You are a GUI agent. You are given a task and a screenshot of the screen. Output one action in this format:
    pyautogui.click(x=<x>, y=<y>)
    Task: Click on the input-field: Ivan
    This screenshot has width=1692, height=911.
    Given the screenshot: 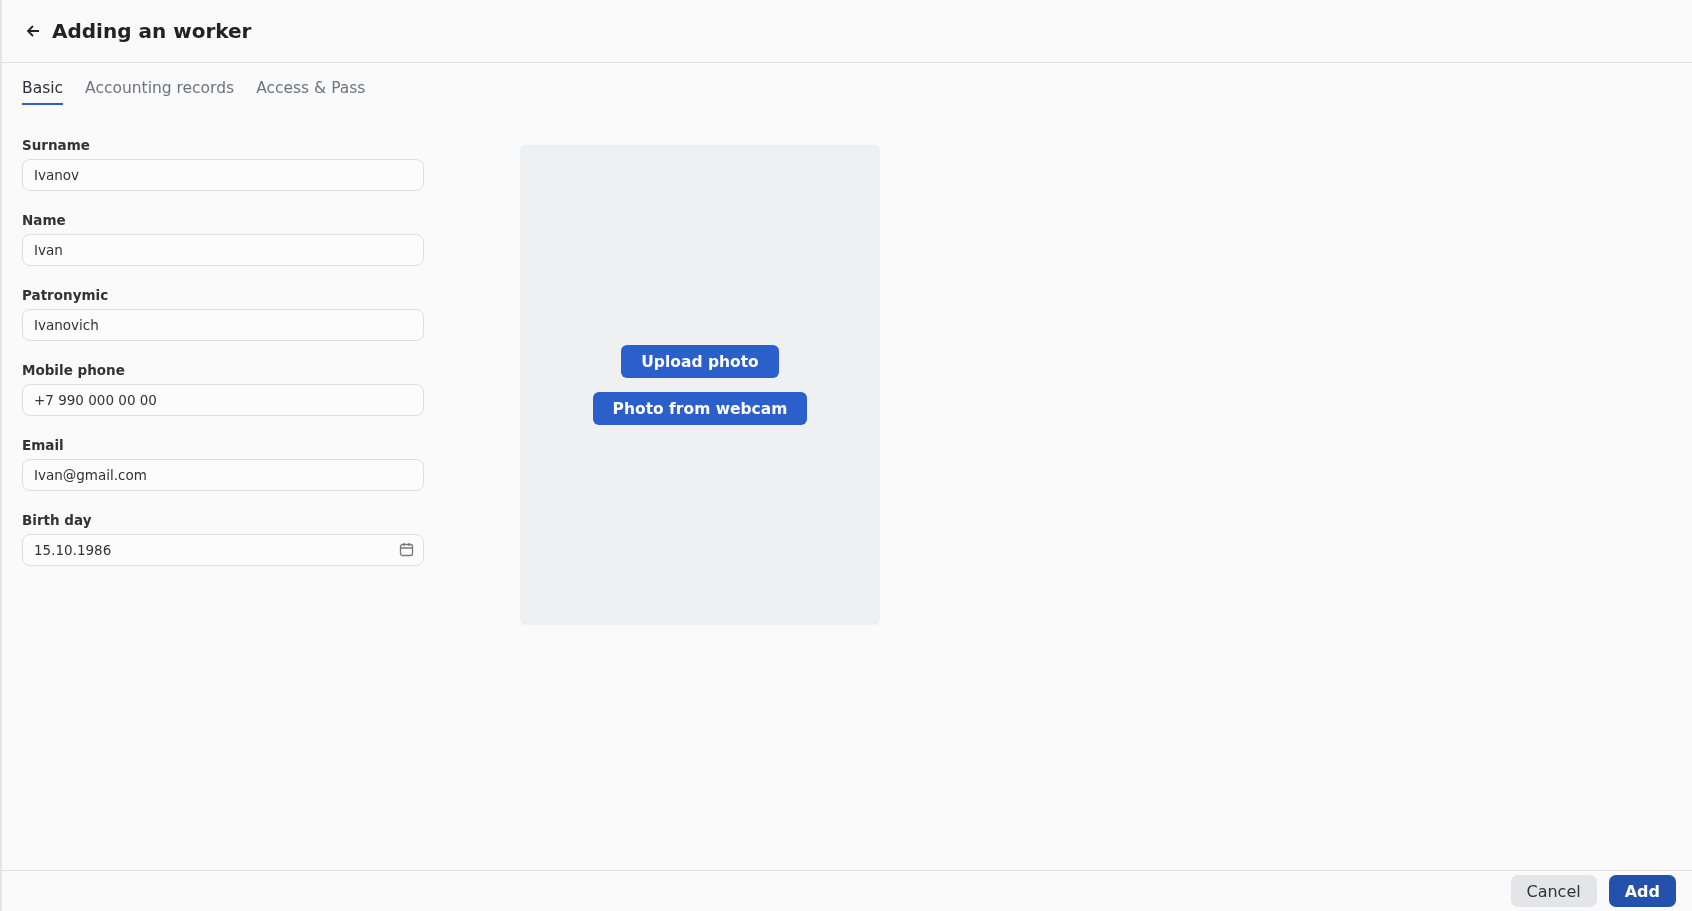 What is the action you would take?
    pyautogui.click(x=223, y=250)
    